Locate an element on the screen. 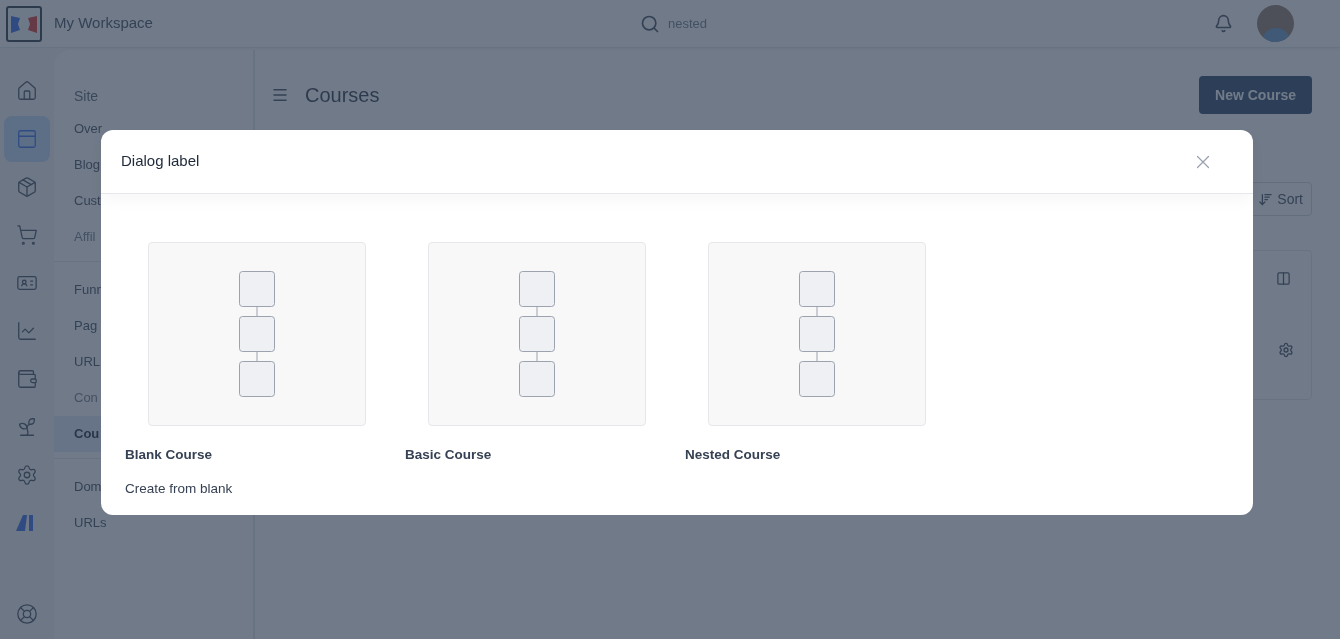 The height and width of the screenshot is (639, 1340). template-title: Basic Course is located at coordinates (448, 455).